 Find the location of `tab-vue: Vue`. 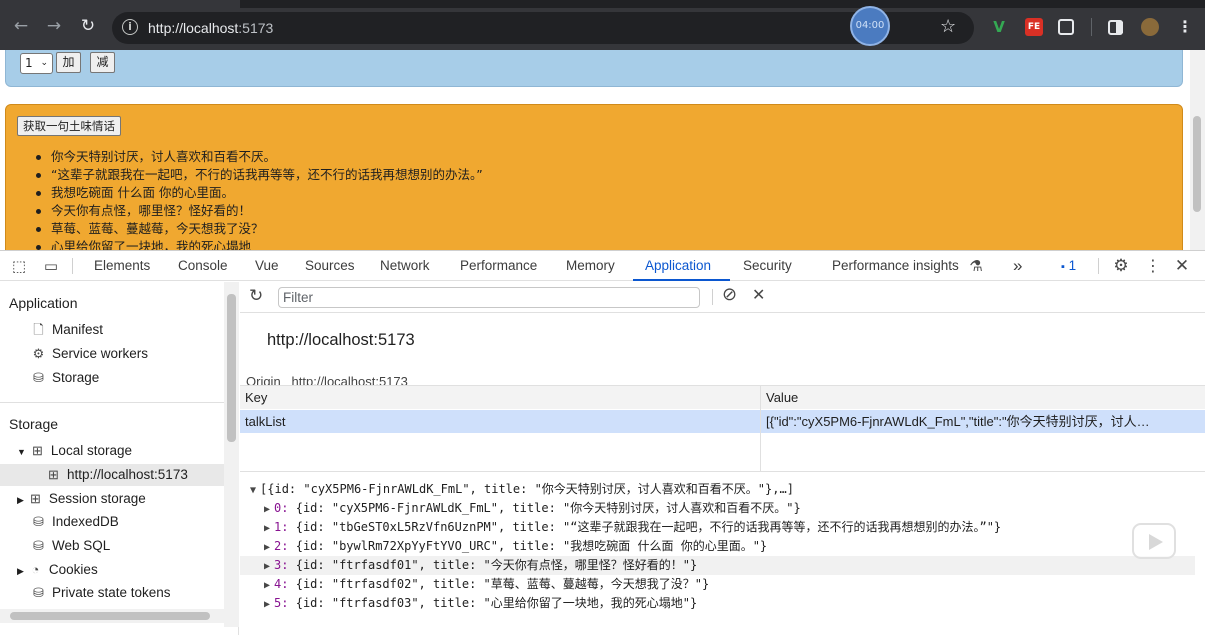

tab-vue: Vue is located at coordinates (267, 266).